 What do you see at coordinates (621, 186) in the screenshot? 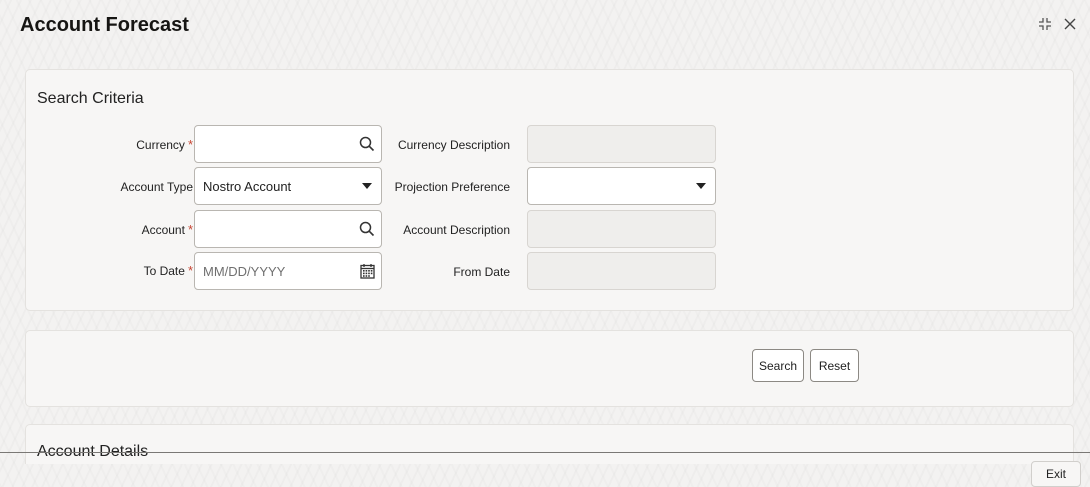
I see `projection-preference-select` at bounding box center [621, 186].